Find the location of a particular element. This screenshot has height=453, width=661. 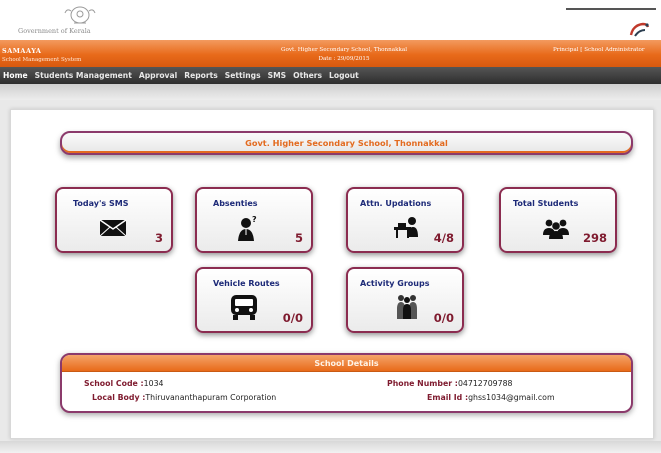

group-icon is located at coordinates (556, 229).